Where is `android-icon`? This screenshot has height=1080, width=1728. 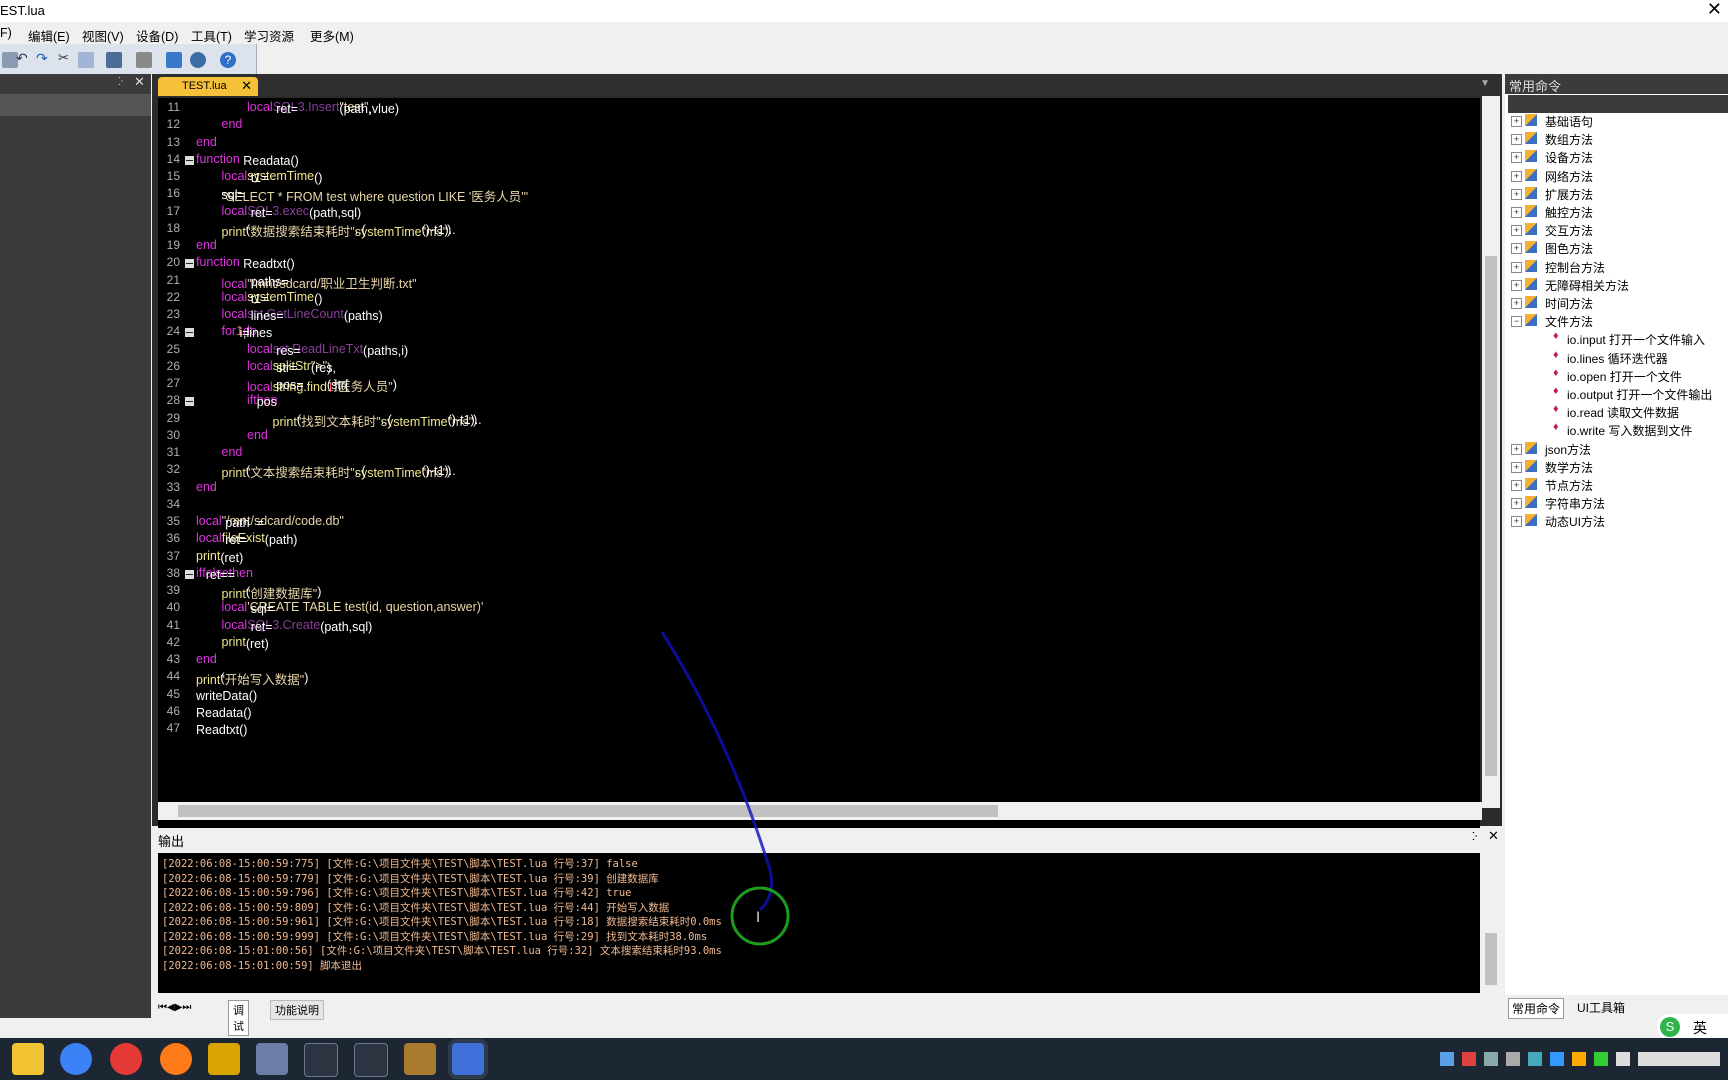 android-icon is located at coordinates (174, 60).